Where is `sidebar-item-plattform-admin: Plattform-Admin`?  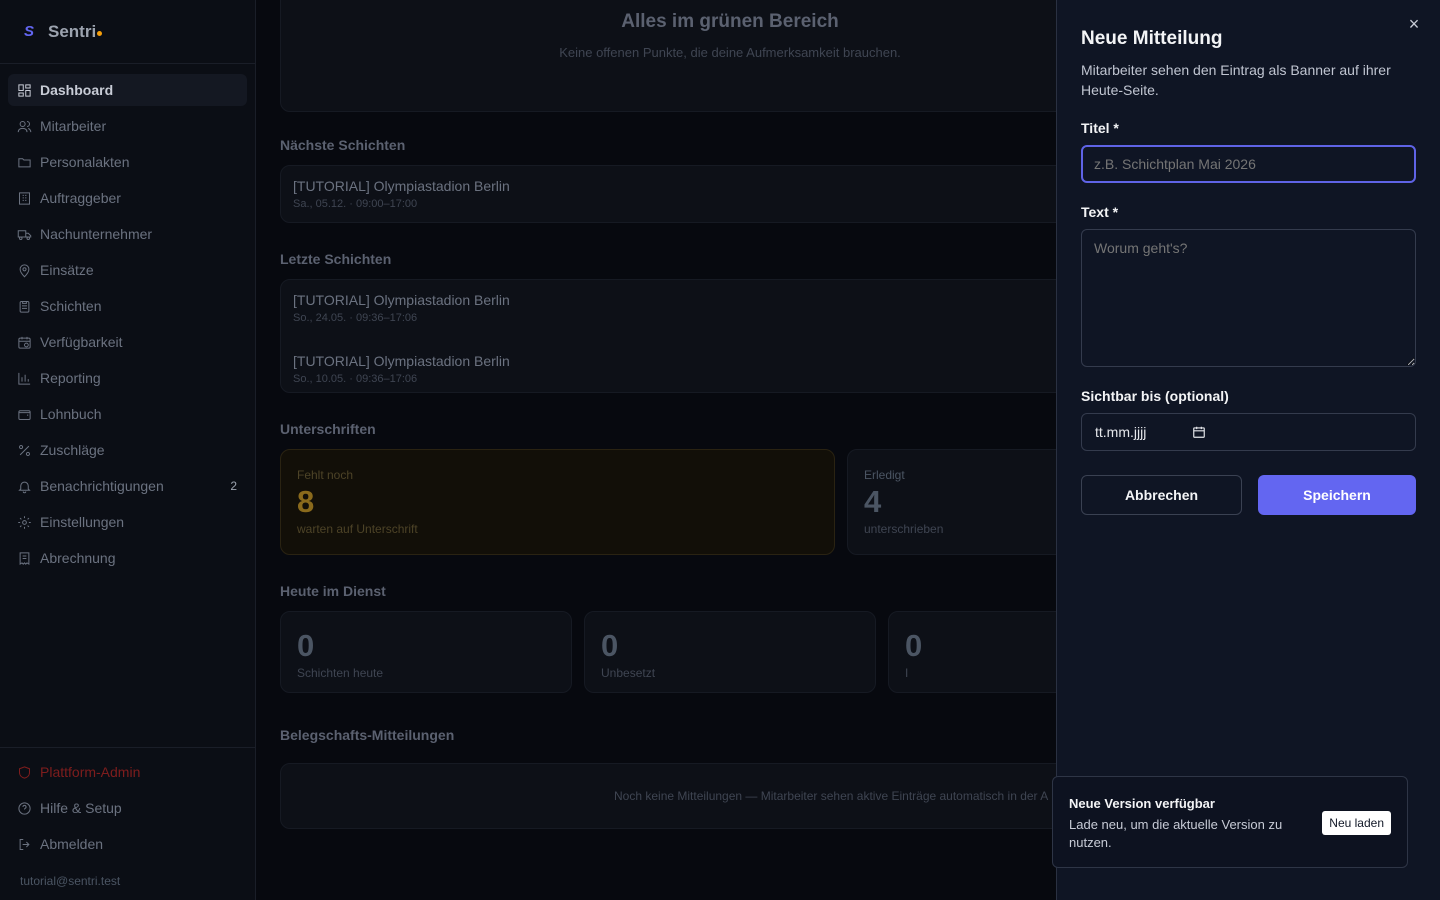 sidebar-item-plattform-admin: Plattform-Admin is located at coordinates (127, 772).